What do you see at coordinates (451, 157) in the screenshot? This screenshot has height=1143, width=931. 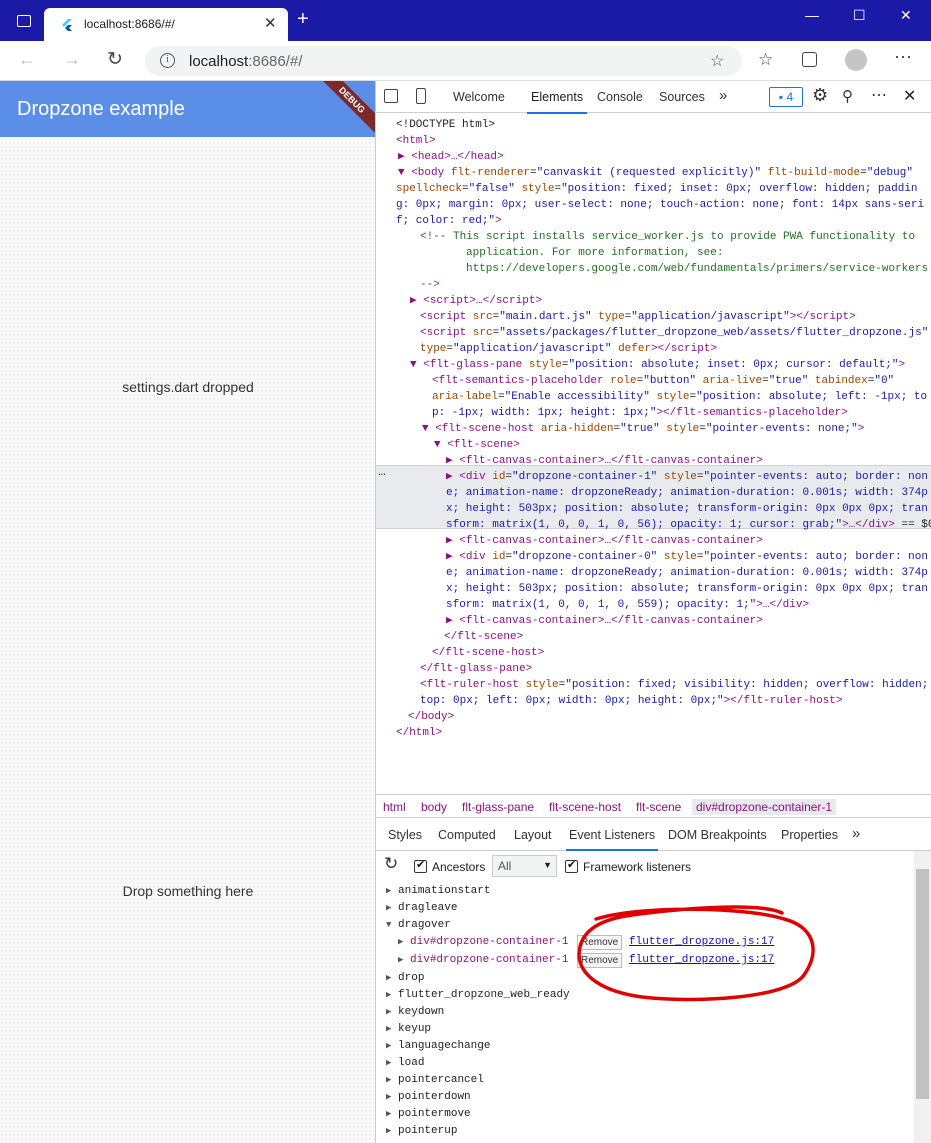 I see `dom-node-line: ▶ <head>…</head>` at bounding box center [451, 157].